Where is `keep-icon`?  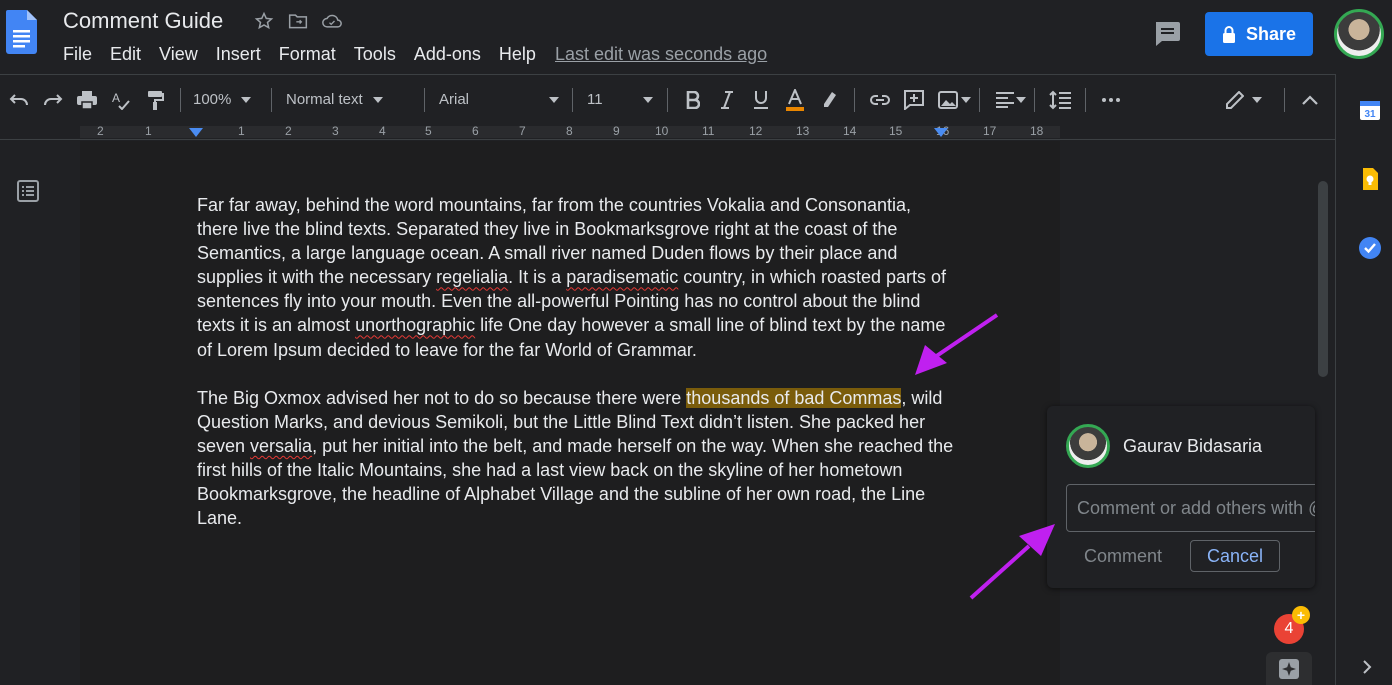
keep-icon is located at coordinates (1370, 179).